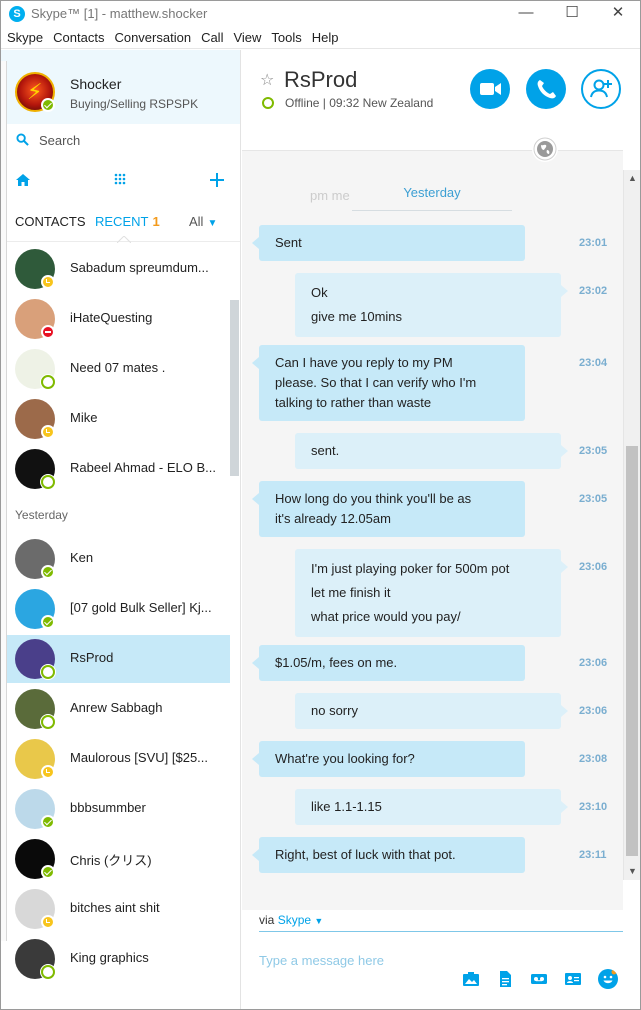  I want to click on message-timestamp: 23:06, so click(593, 711).